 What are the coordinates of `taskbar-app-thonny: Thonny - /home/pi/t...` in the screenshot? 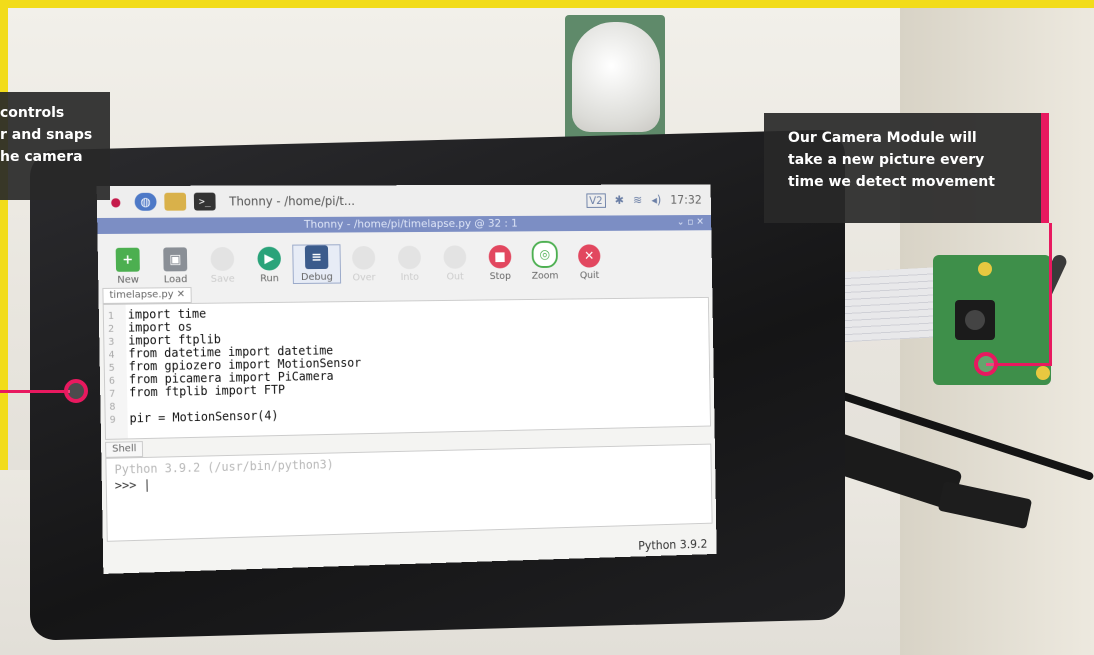 It's located at (292, 201).